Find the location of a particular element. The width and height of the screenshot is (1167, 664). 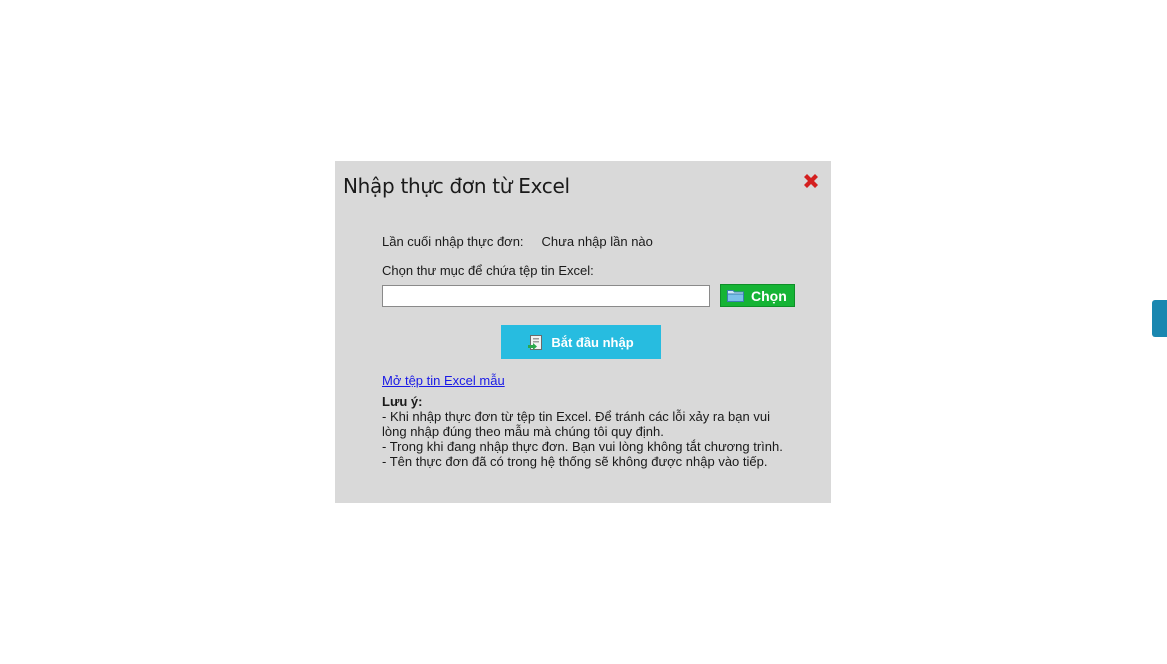

last-import-row: Lần cuối nhập thực đơn: Chưa nhập lần nào is located at coordinates (517, 241).